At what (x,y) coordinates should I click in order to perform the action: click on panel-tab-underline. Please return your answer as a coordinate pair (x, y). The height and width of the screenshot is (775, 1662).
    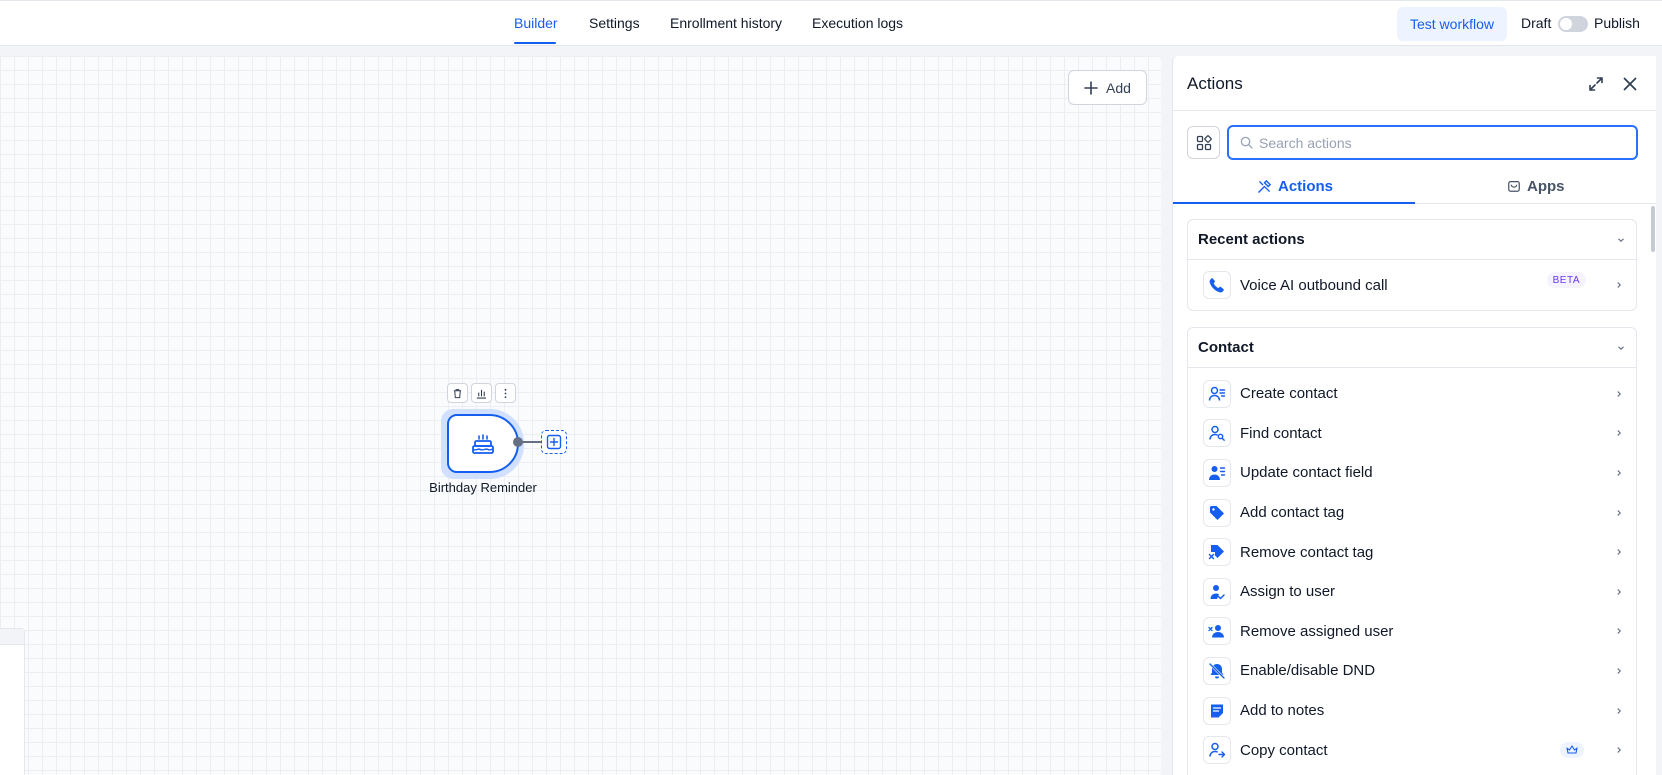
    Looking at the image, I should click on (1294, 203).